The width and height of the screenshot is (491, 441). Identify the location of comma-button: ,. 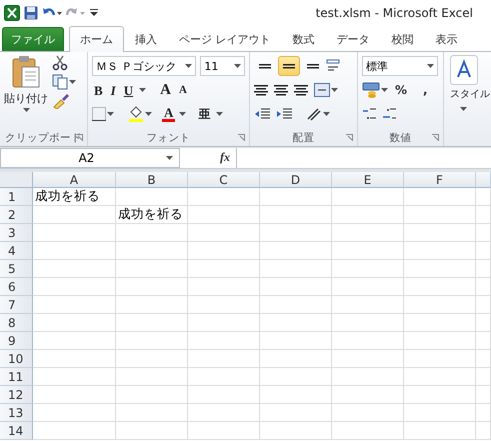
(425, 90).